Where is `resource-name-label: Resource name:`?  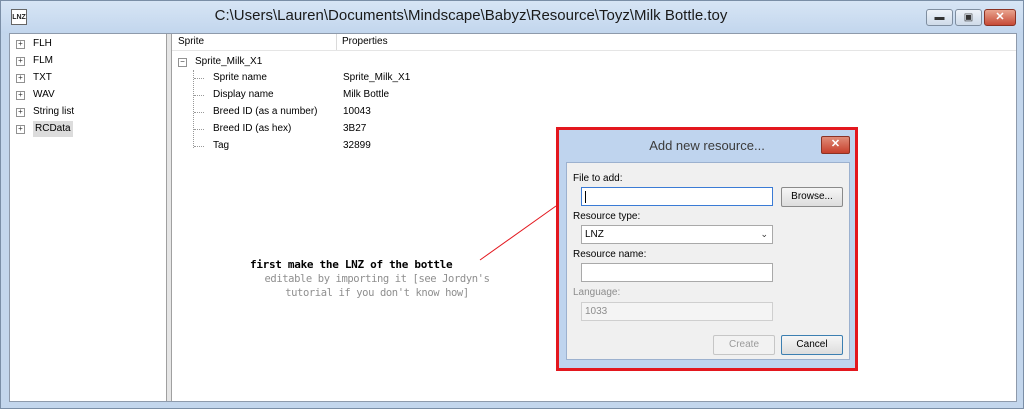 resource-name-label: Resource name: is located at coordinates (610, 254).